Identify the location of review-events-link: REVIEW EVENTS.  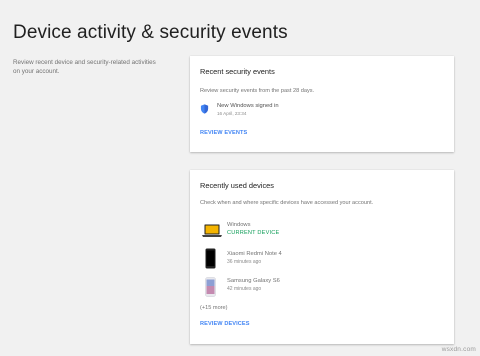
(223, 133).